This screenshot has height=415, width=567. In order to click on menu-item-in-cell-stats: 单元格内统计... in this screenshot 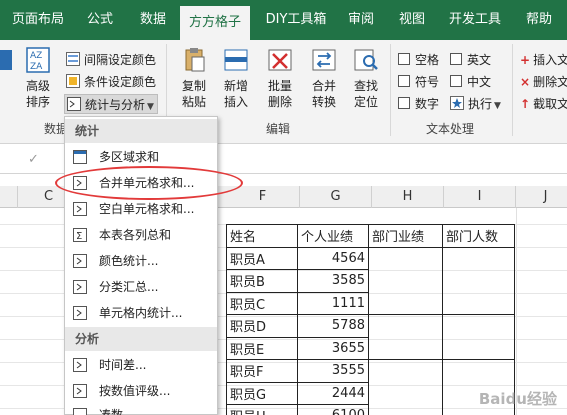, I will do `click(141, 313)`.